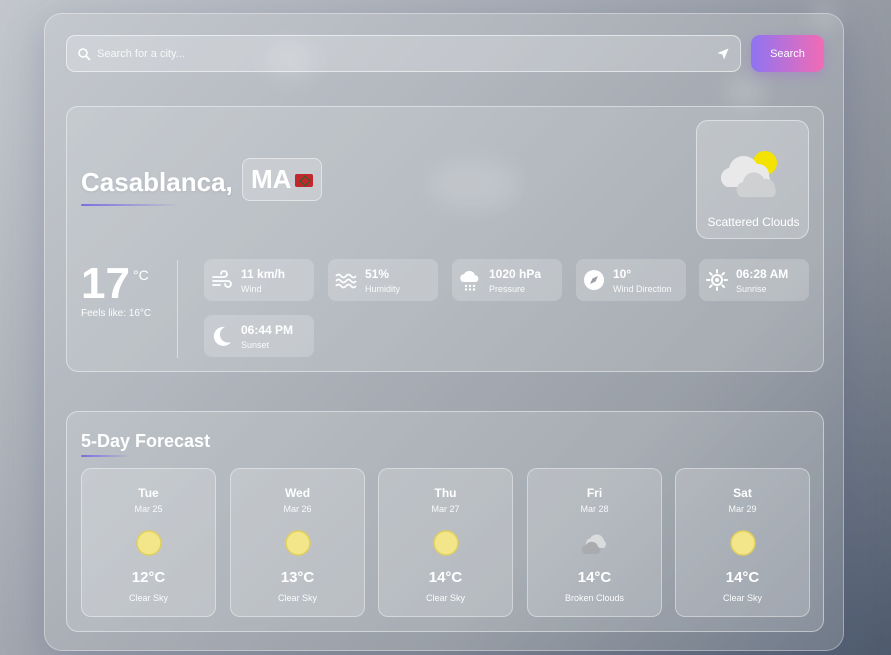 The height and width of the screenshot is (655, 891). Describe the element at coordinates (445, 509) in the screenshot. I see `day-date: Mar 27` at that location.